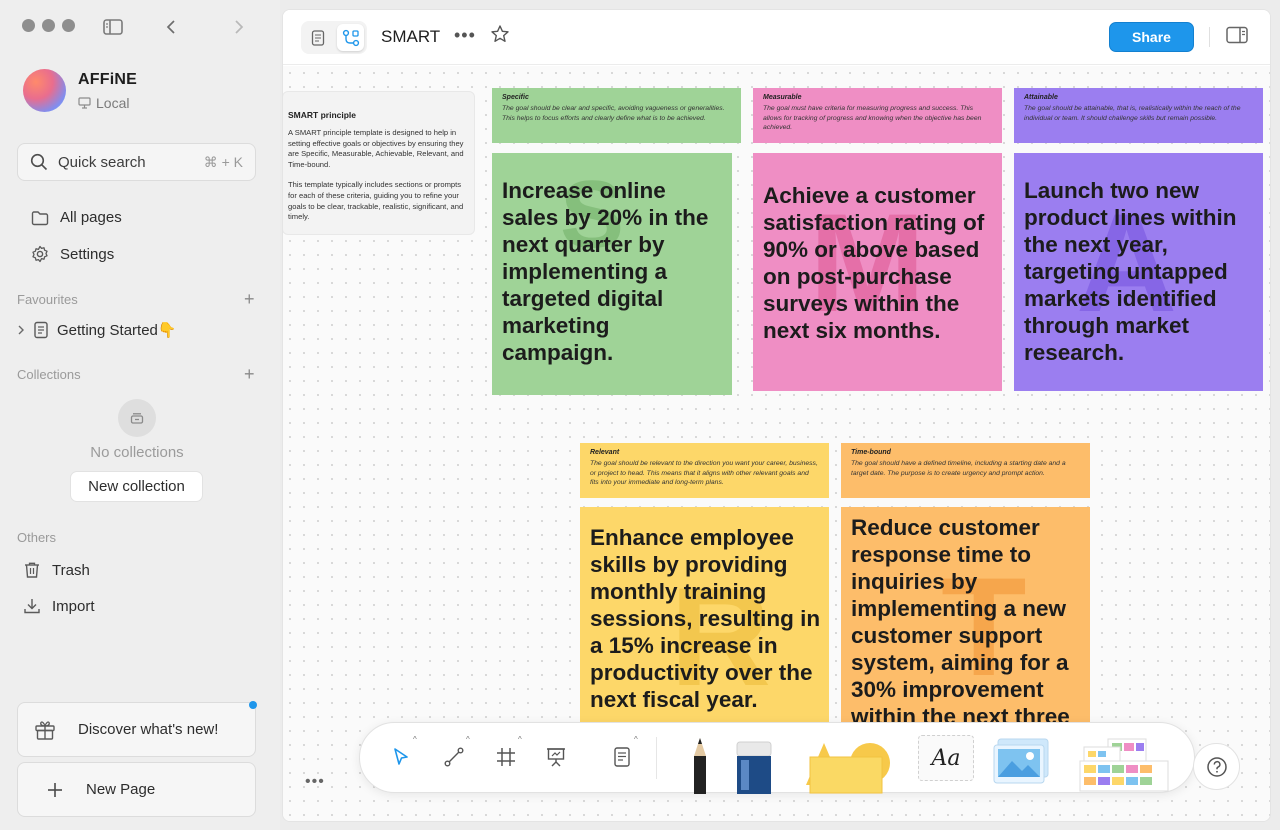  I want to click on page-mode-icon, so click(317, 37).